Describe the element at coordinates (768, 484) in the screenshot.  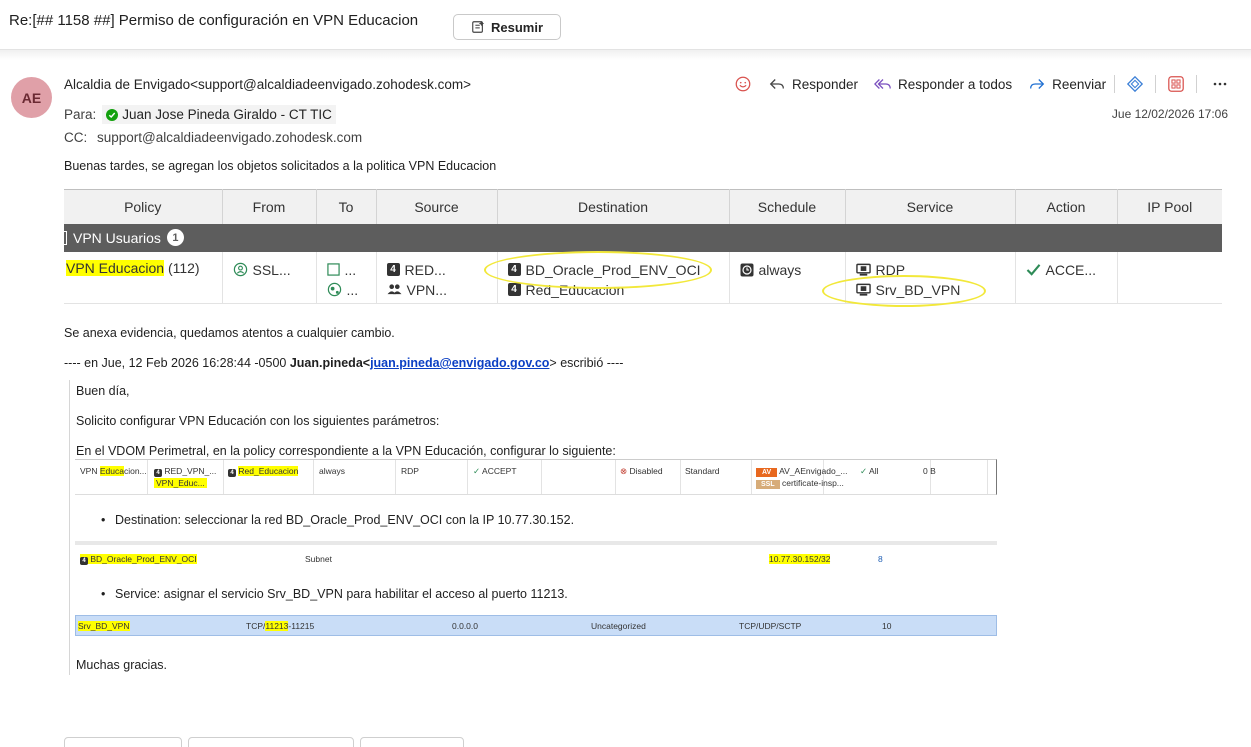
I see `snip1-ssl-badge: SSL` at that location.